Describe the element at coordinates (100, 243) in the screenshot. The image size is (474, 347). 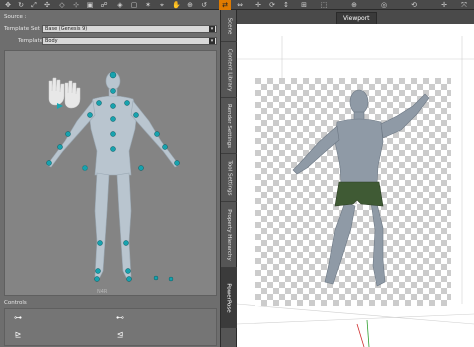
I see `thigh-left-node` at that location.